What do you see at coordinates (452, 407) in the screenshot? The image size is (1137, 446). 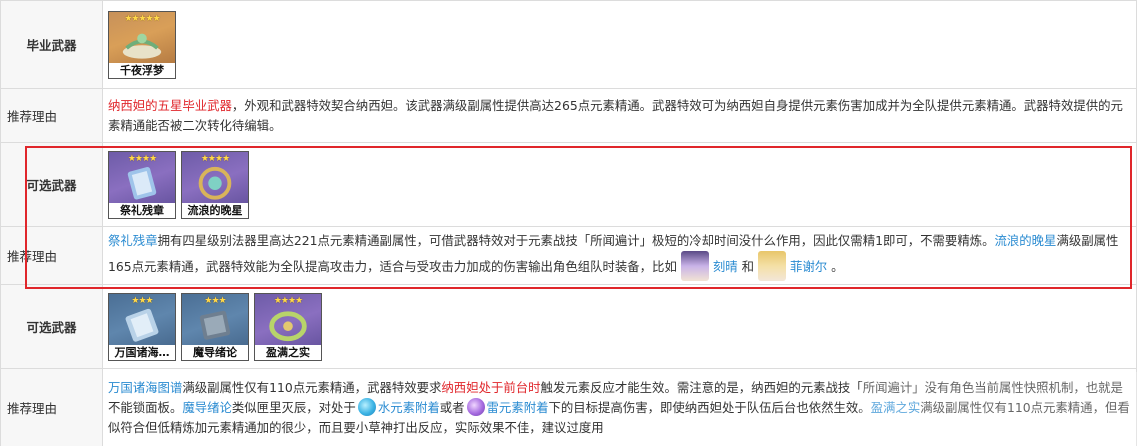 I see `conjunction: 或者` at bounding box center [452, 407].